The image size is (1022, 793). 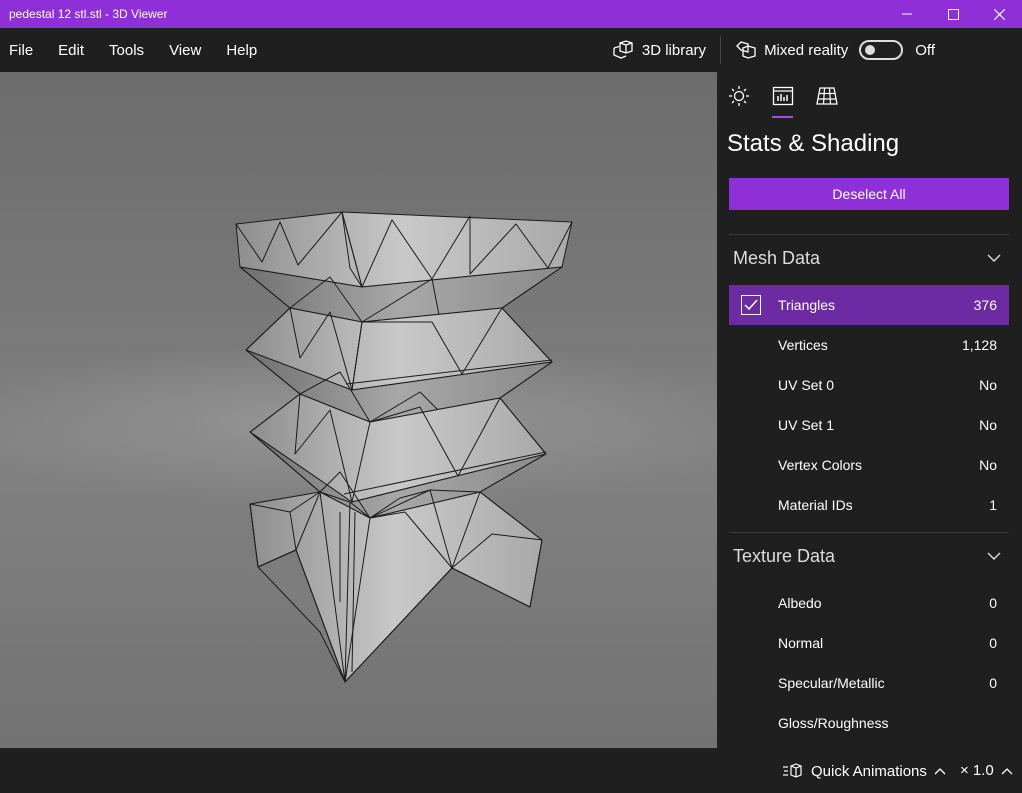 What do you see at coordinates (820, 465) in the screenshot?
I see `row-label: Vertex Colors` at bounding box center [820, 465].